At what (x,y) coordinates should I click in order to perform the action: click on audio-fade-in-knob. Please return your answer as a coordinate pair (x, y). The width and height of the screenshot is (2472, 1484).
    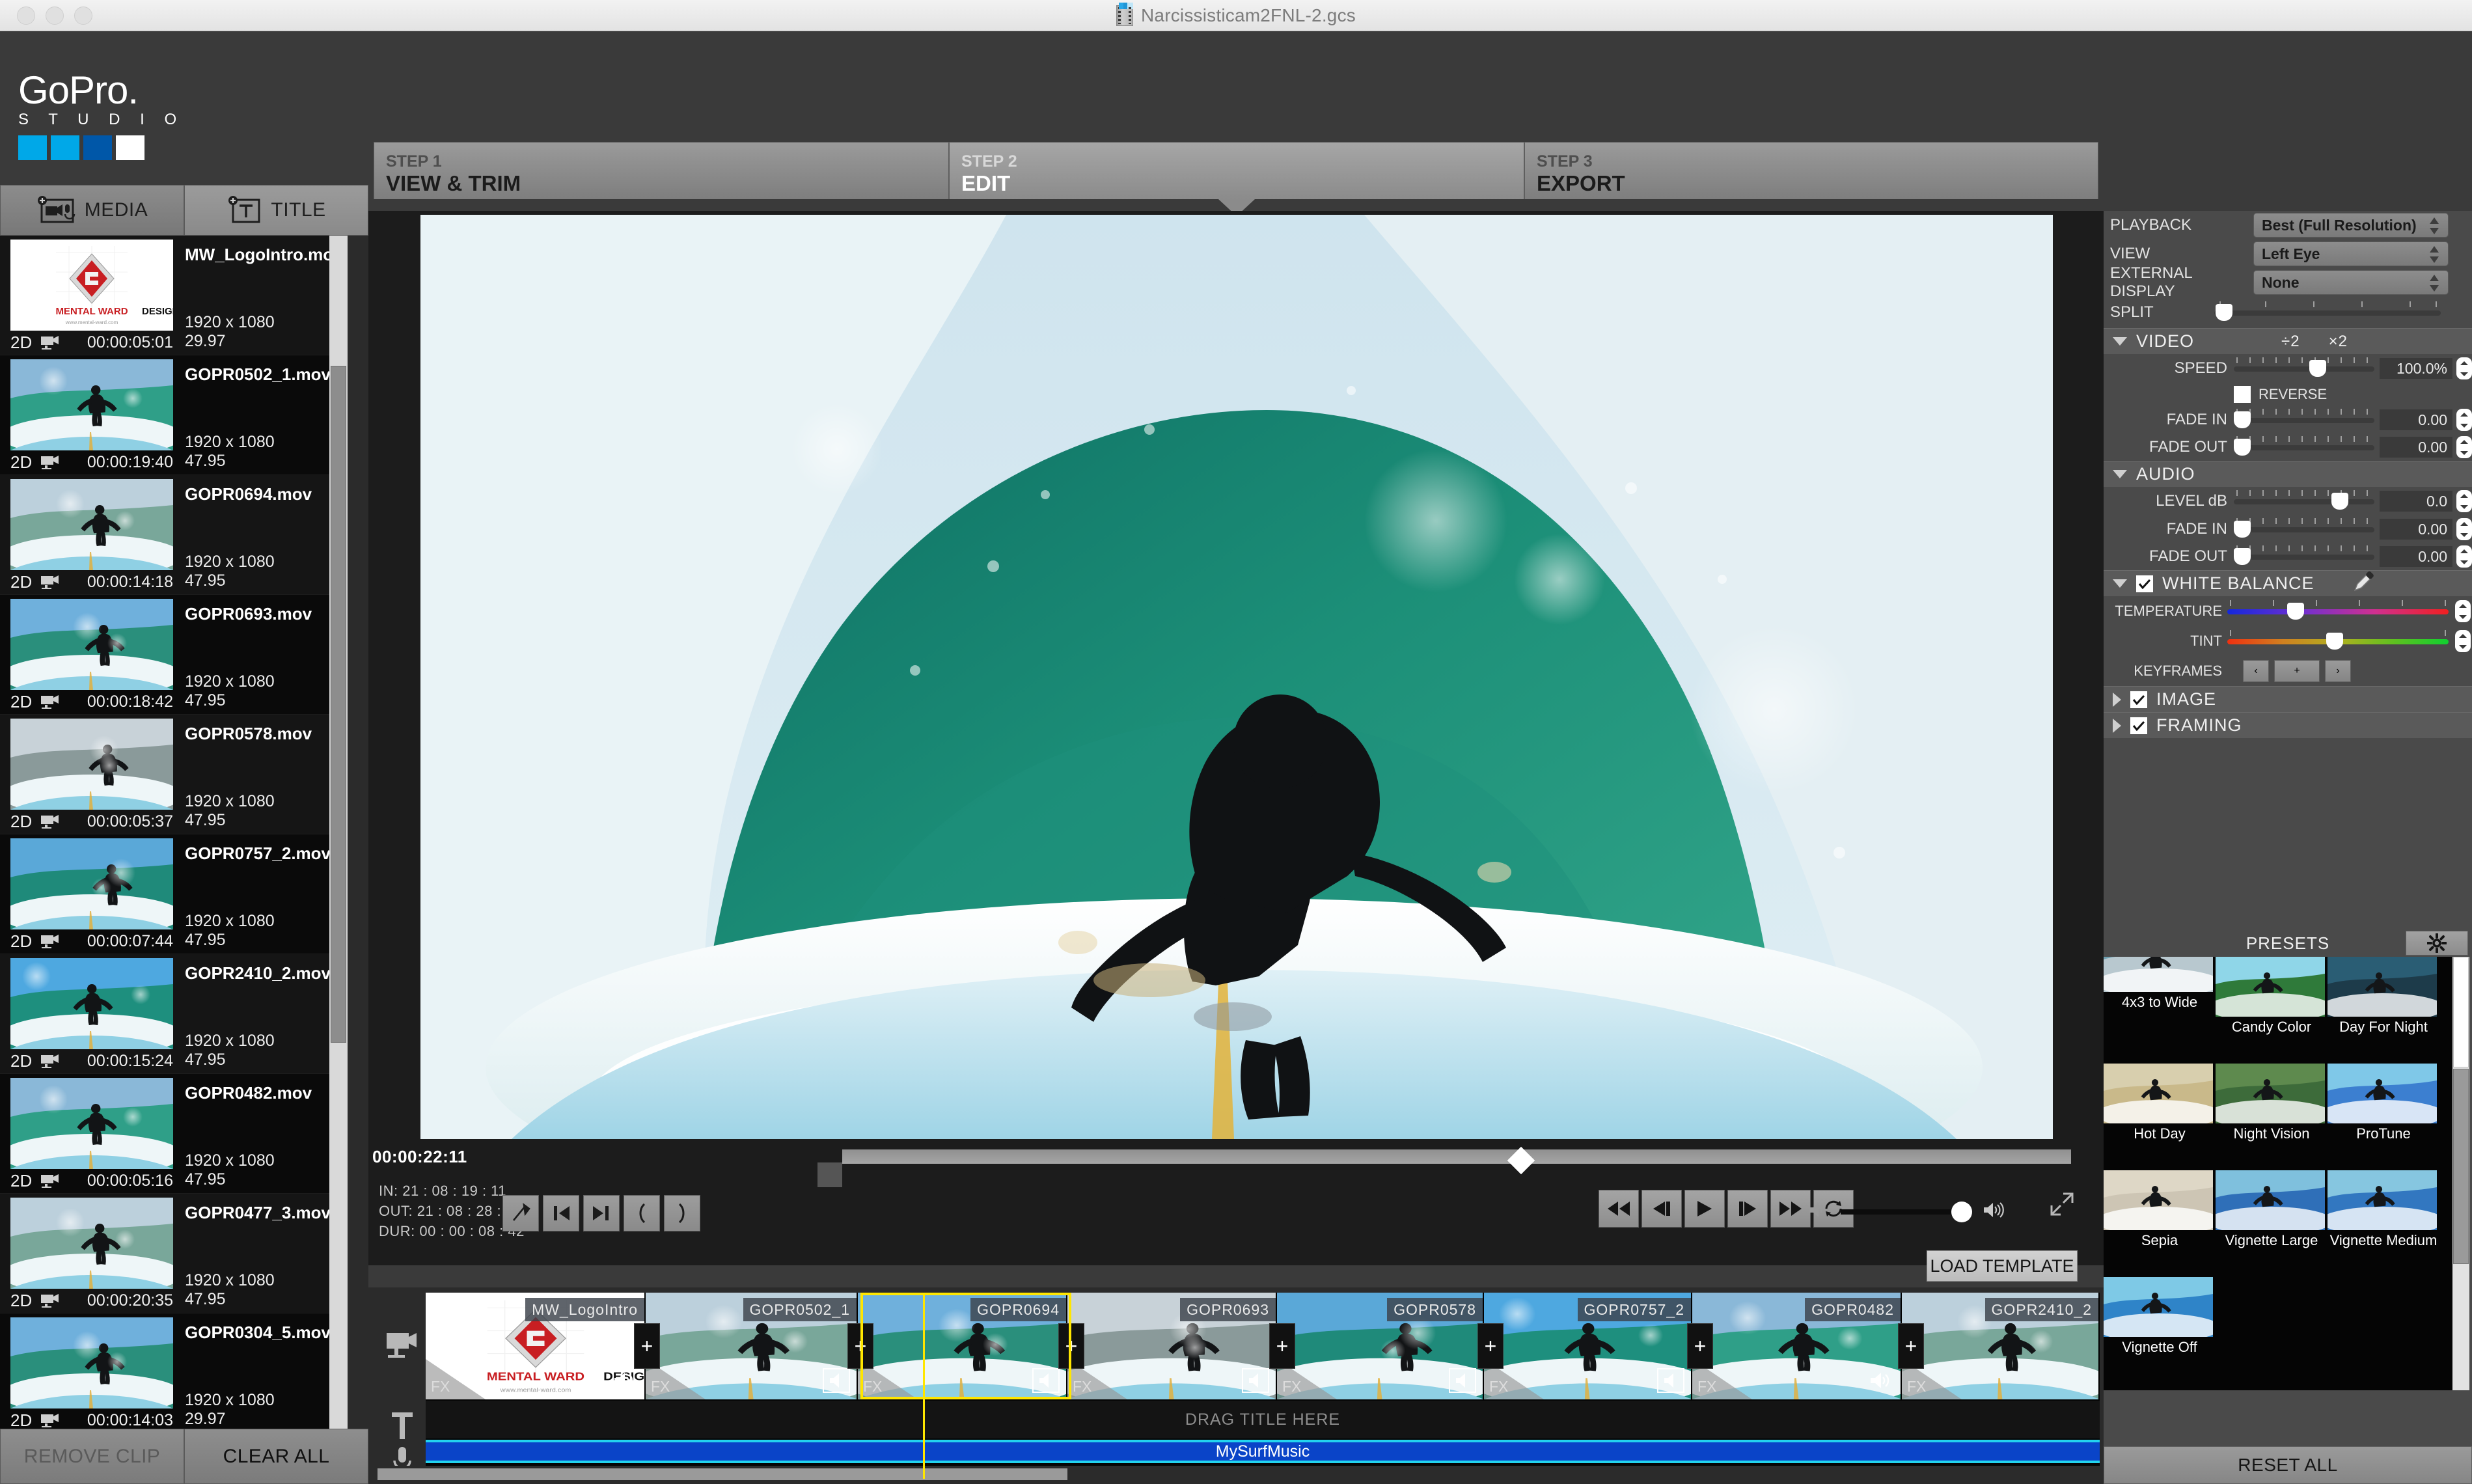
    Looking at the image, I should click on (2242, 529).